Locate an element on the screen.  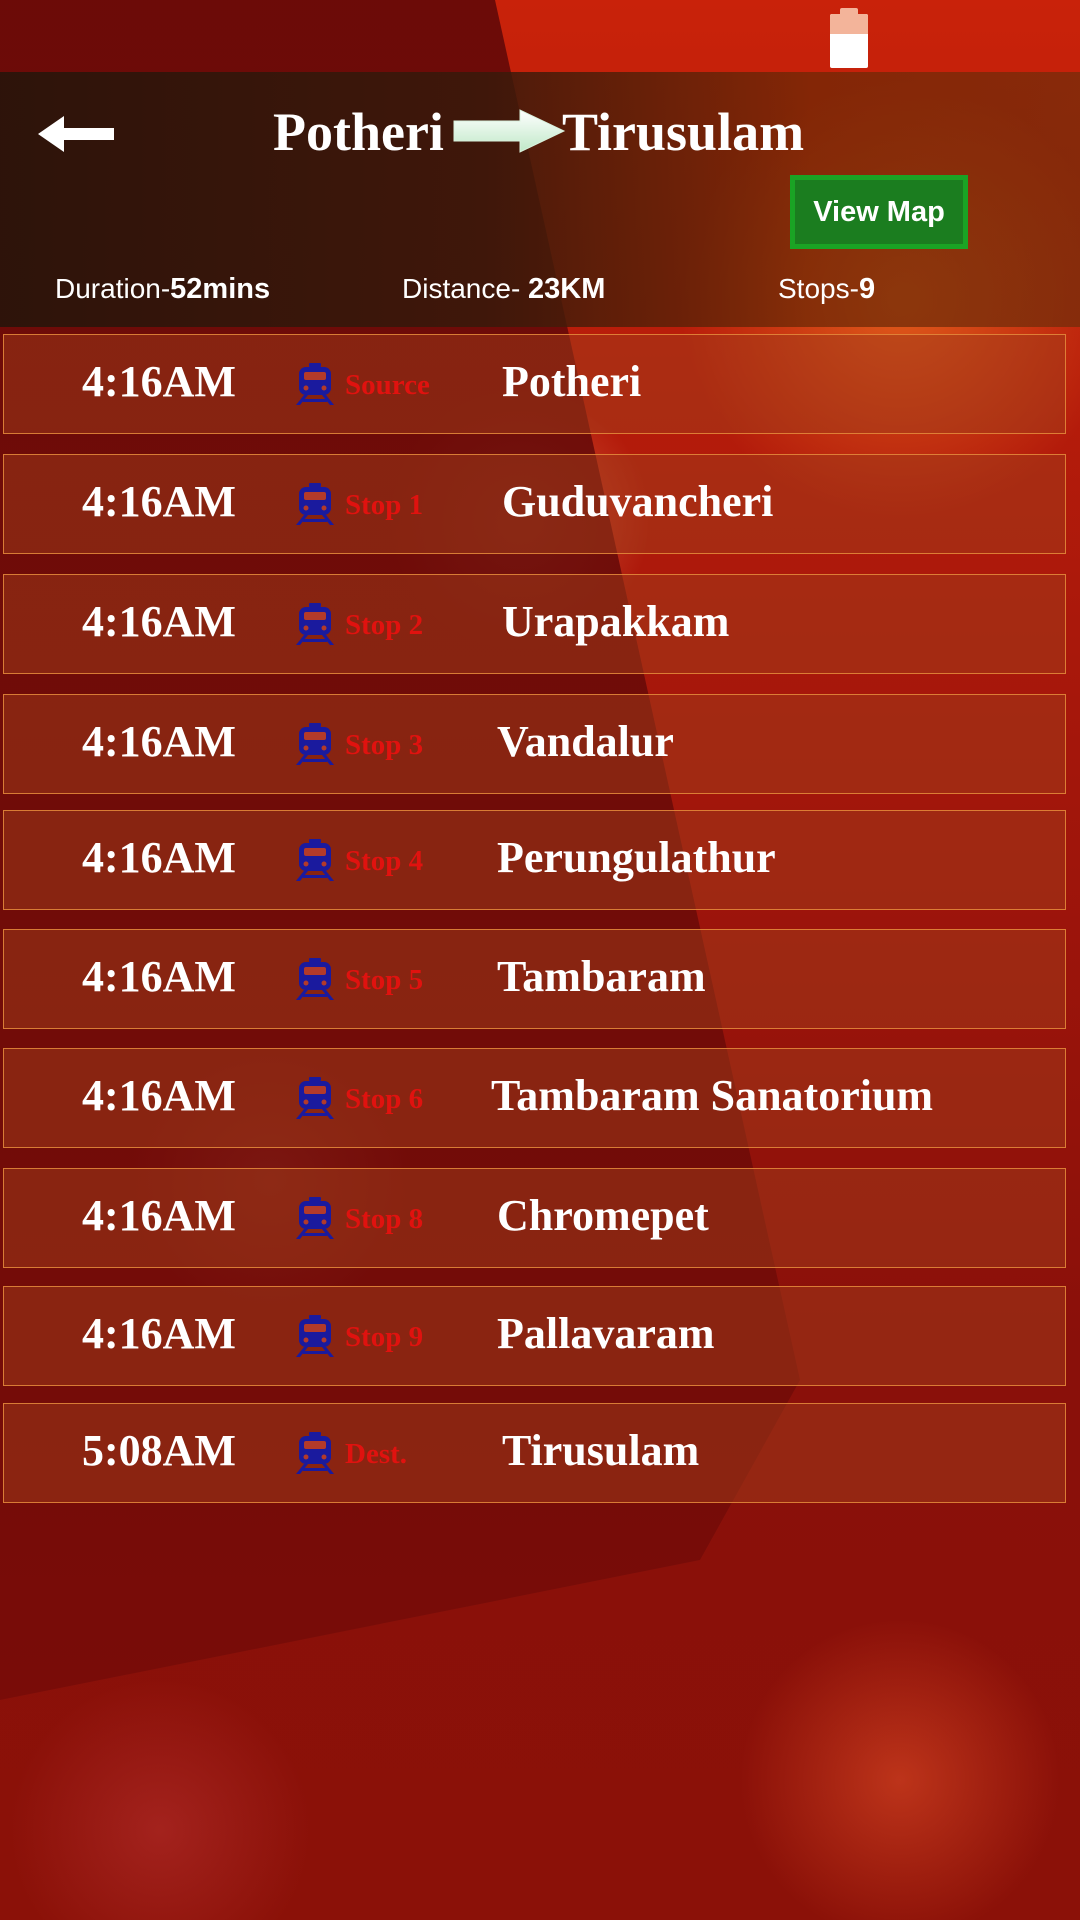
stop-label: Stop 2 is located at coordinates (384, 625).